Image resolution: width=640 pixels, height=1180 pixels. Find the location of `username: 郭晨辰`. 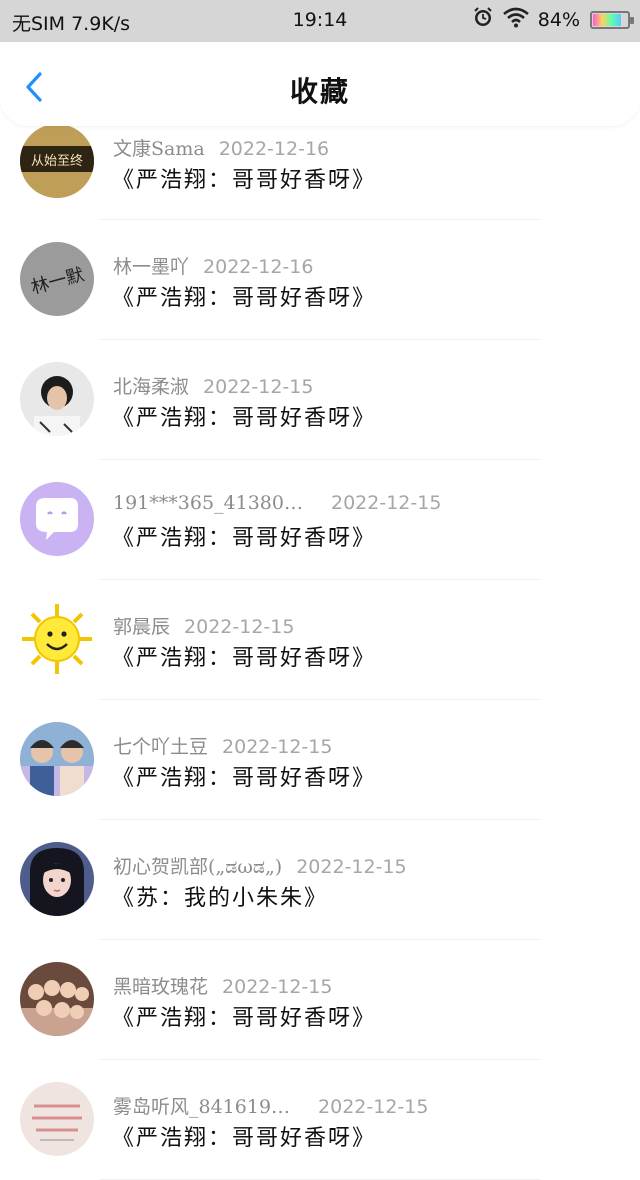

username: 郭晨辰 is located at coordinates (142, 627).